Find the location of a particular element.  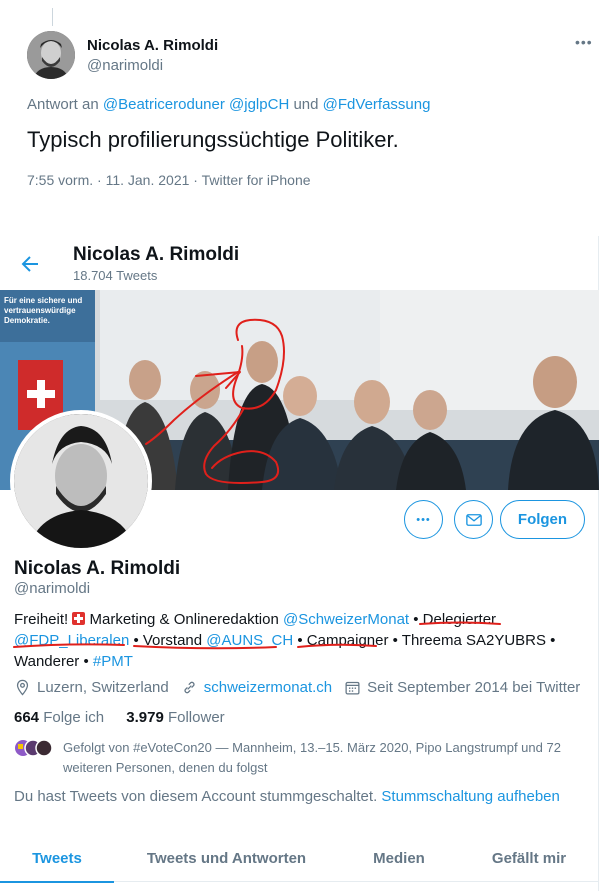

website: schweizermonat.ch is located at coordinates (256, 687).